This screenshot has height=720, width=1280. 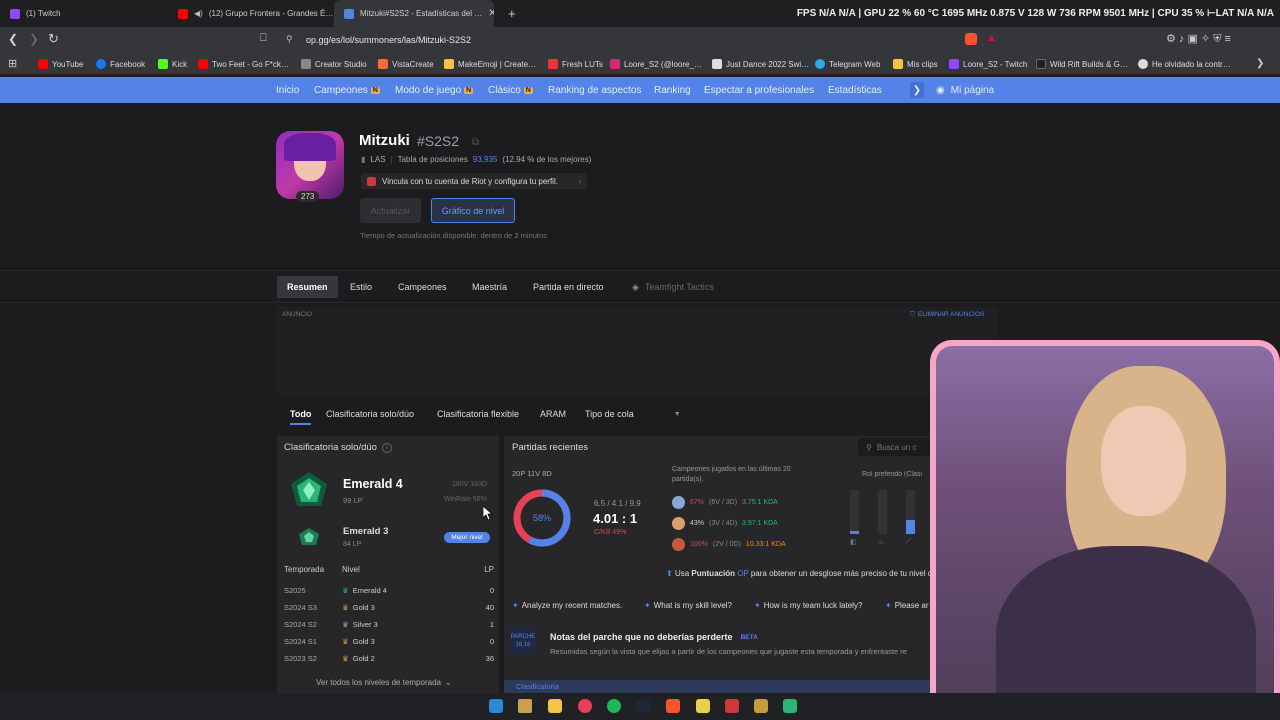 What do you see at coordinates (617, 503) in the screenshot?
I see `kda-line: 6.5 / 4.1 / 9.9` at bounding box center [617, 503].